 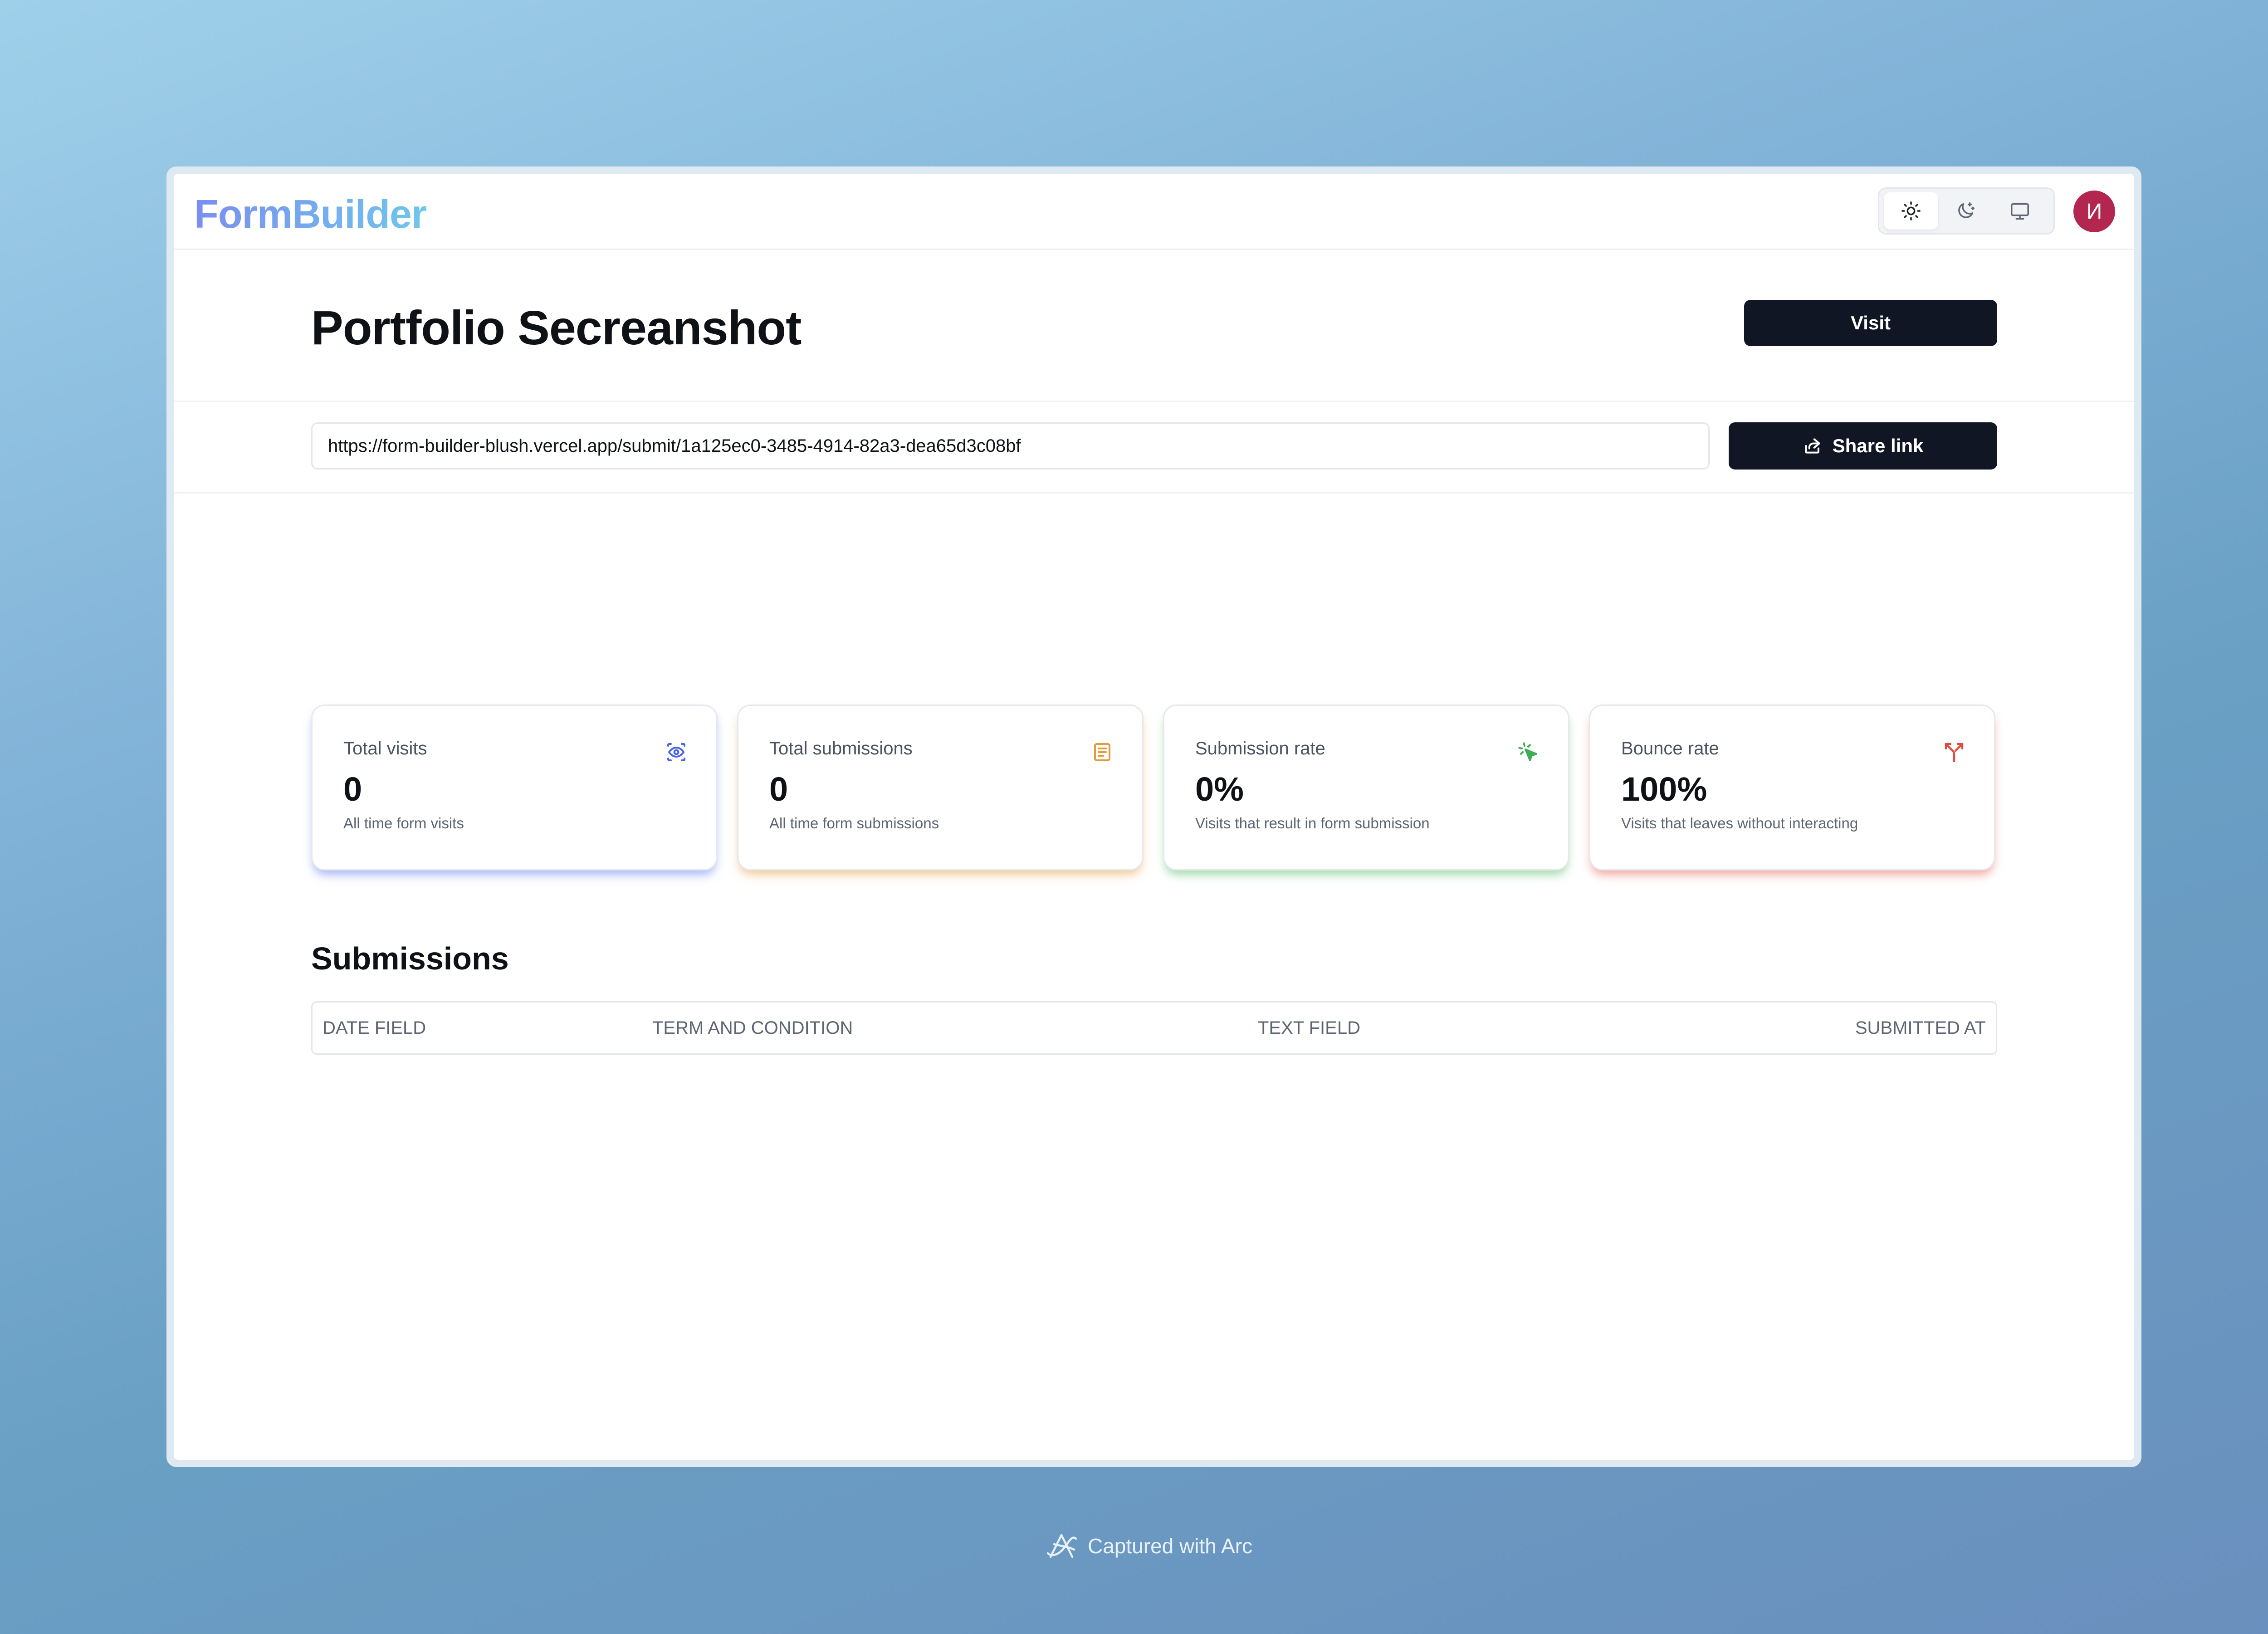 I want to click on capture-caption: Captured with Arc, so click(x=1148, y=1546).